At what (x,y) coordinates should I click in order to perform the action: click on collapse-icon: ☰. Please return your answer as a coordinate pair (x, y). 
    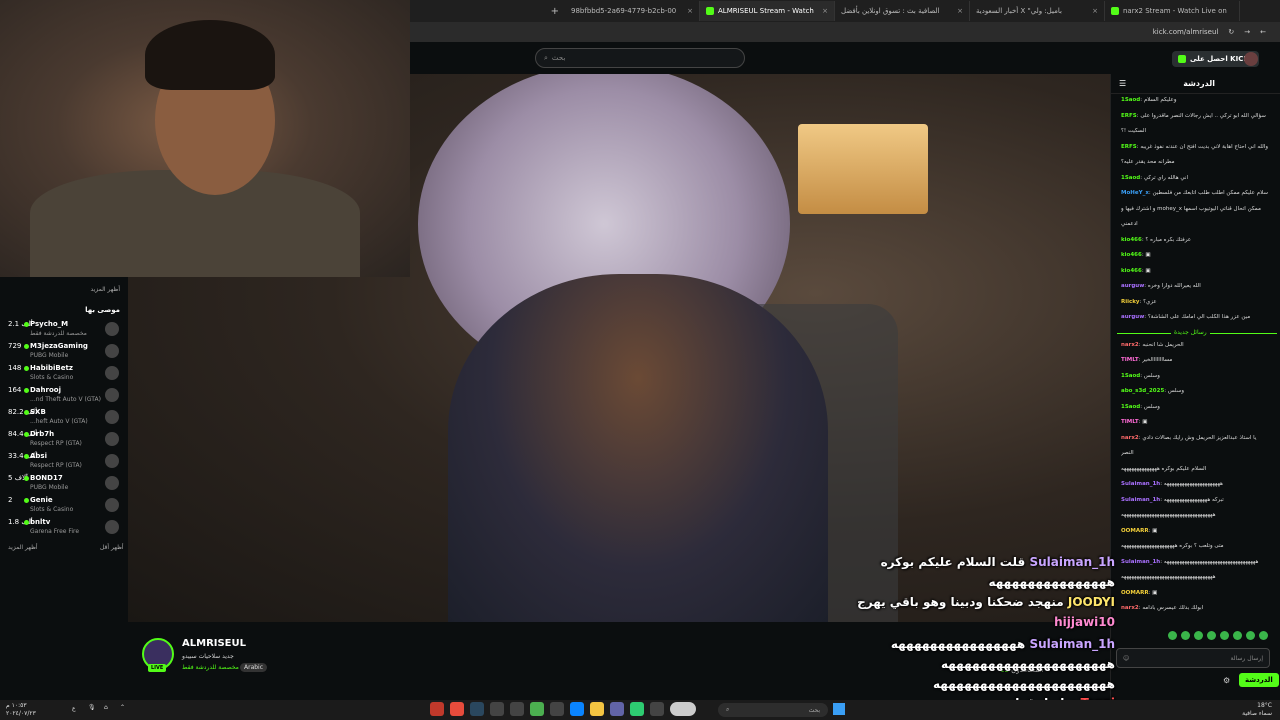
    Looking at the image, I should click on (1122, 83).